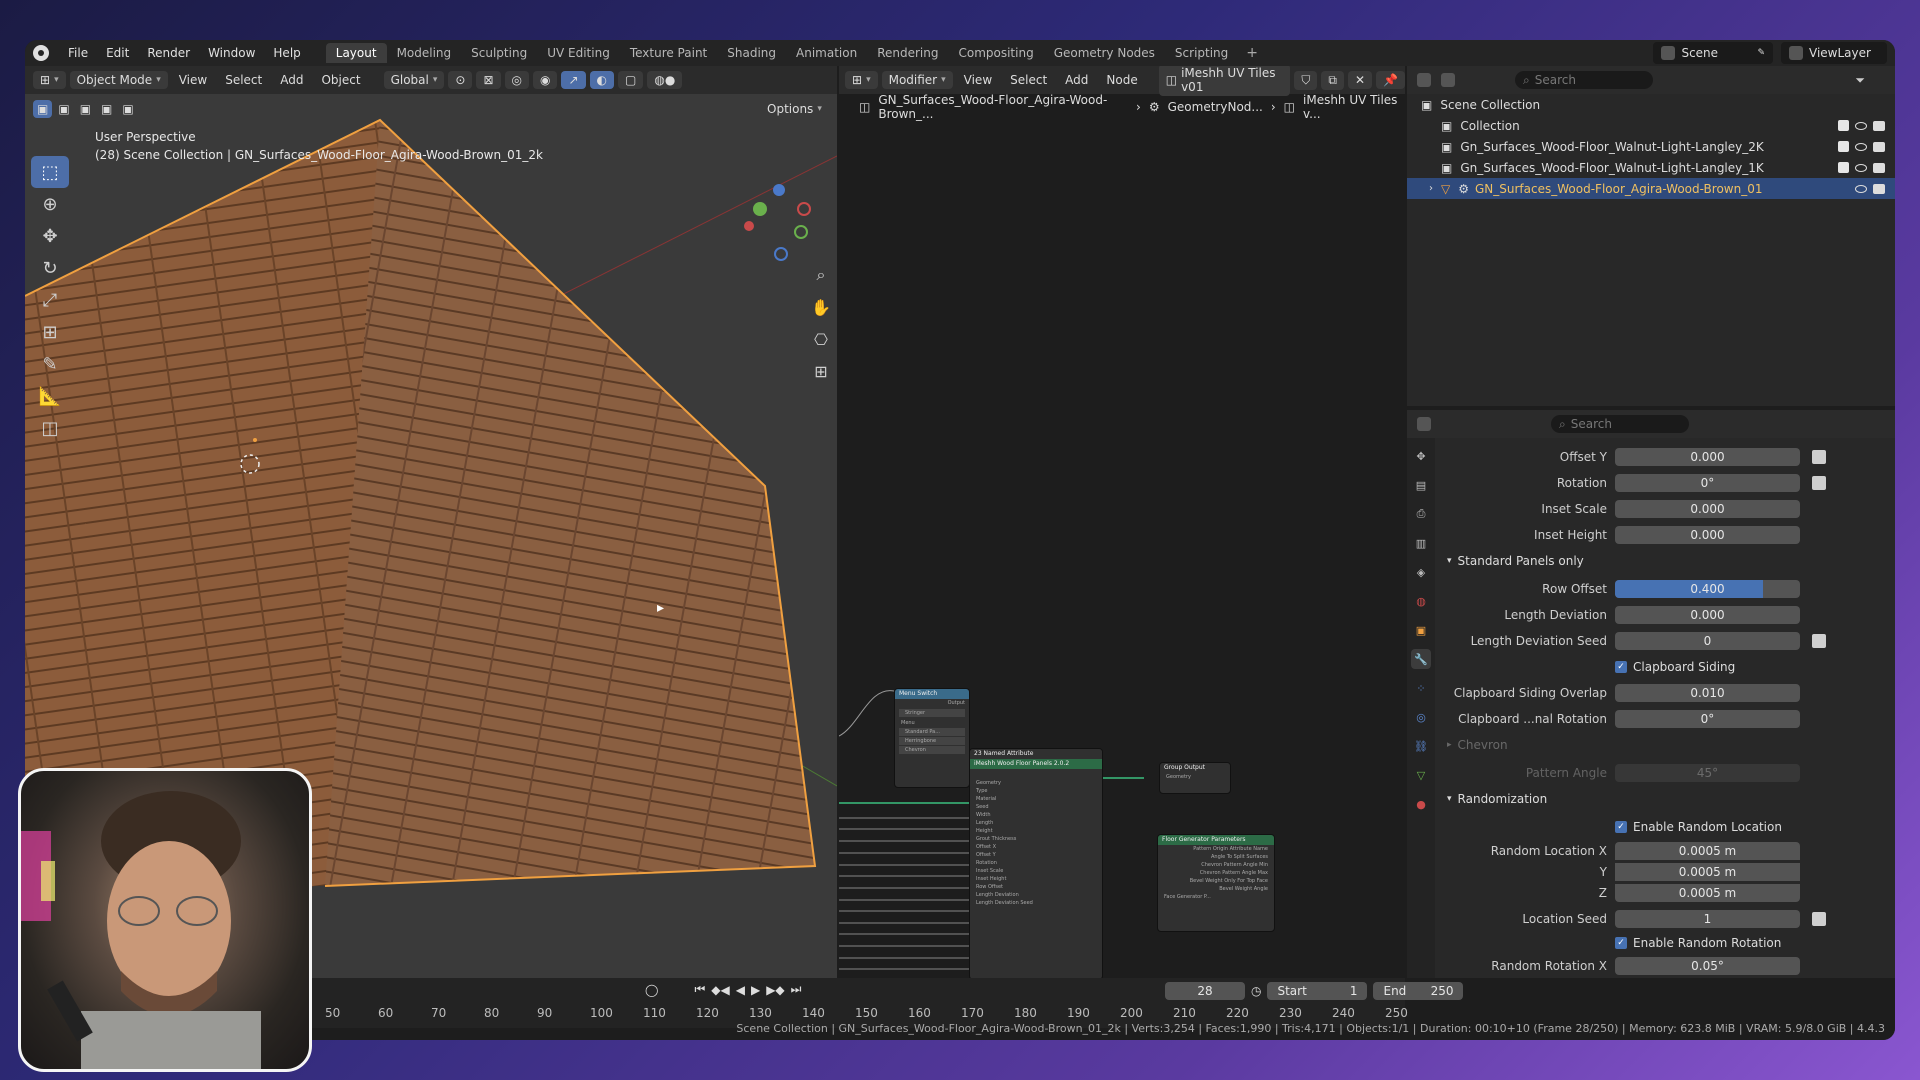 The height and width of the screenshot is (1080, 1920). I want to click on tab-animation: Animation, so click(826, 53).